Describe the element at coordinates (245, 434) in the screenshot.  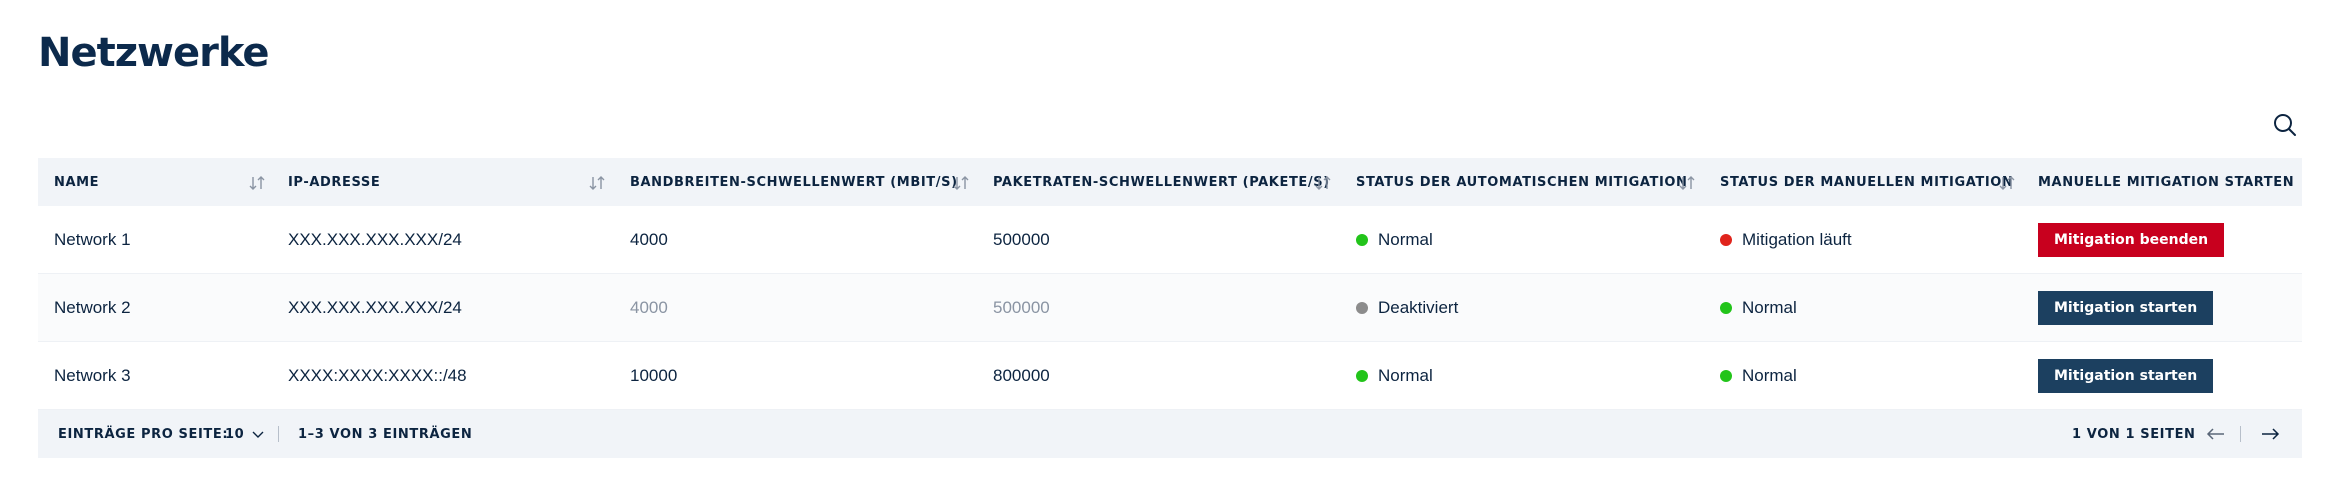
I see `per-page-select: 10` at that location.